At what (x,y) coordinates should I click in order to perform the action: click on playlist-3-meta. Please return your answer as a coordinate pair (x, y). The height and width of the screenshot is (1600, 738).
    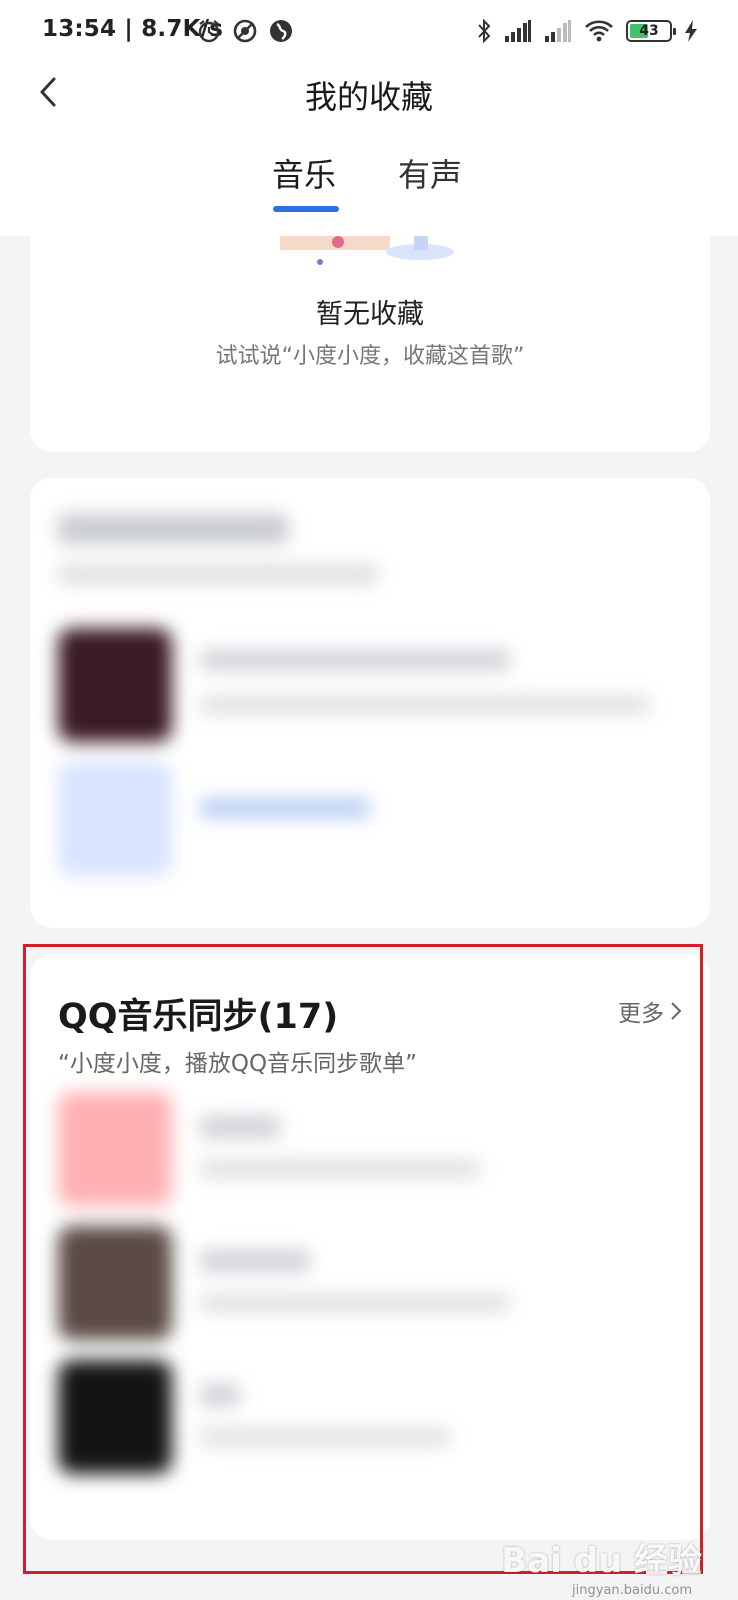
    Looking at the image, I should click on (325, 1437).